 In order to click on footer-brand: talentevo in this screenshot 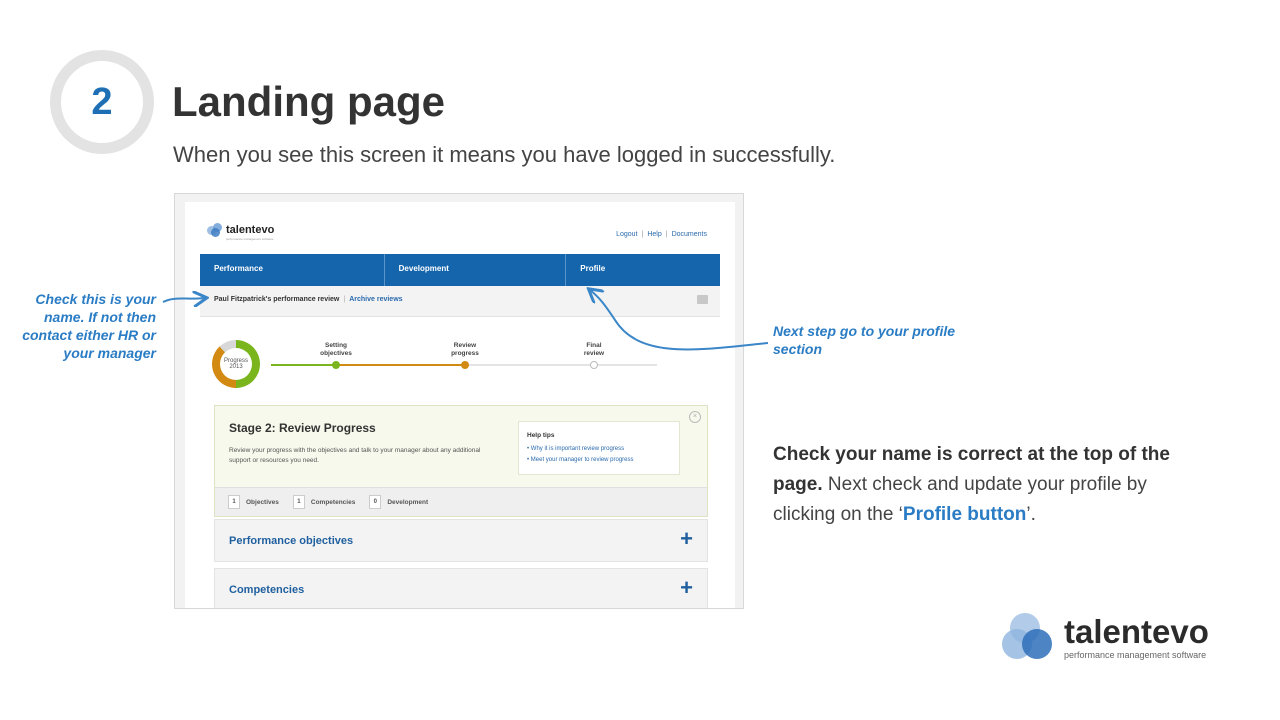, I will do `click(1136, 631)`.